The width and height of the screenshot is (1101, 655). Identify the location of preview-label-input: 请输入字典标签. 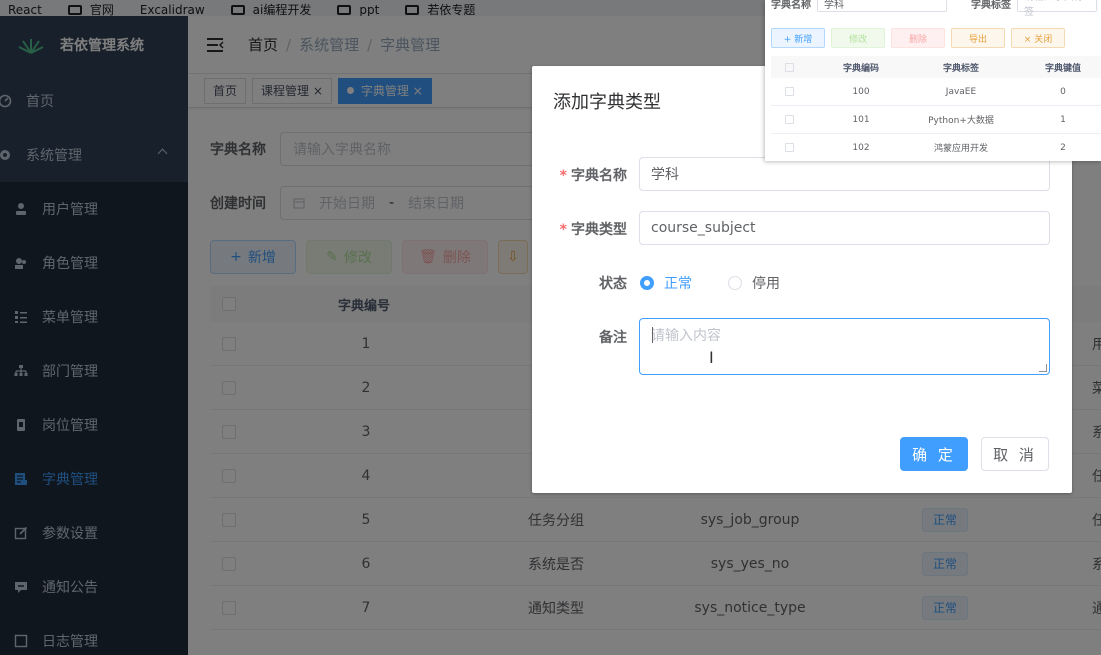
(1057, 9).